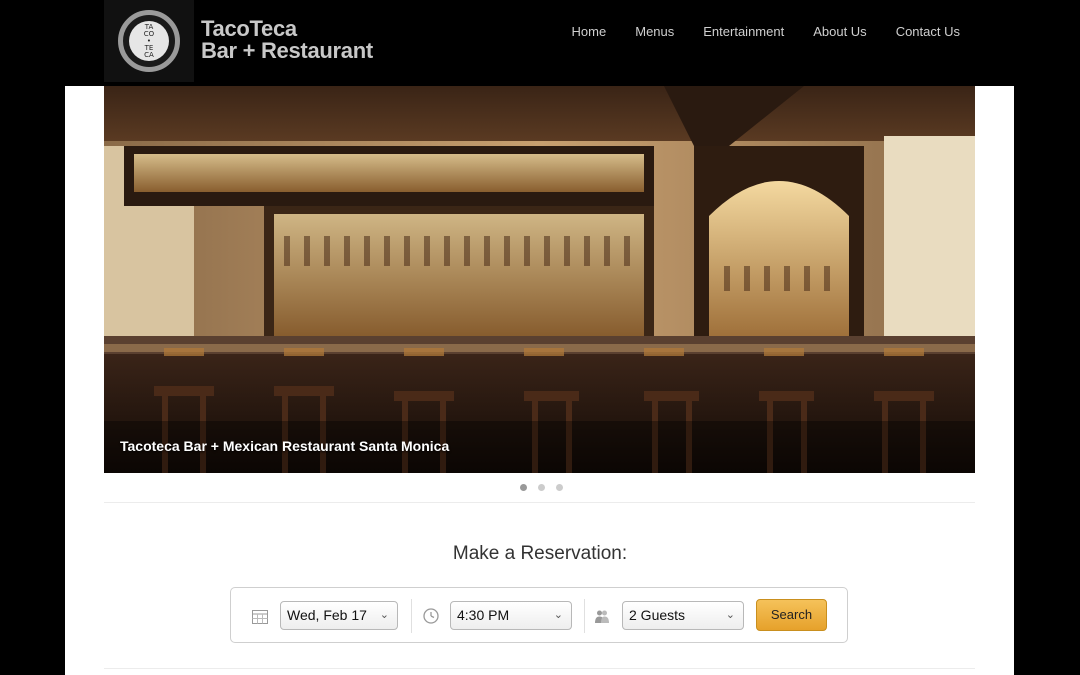  What do you see at coordinates (540, 553) in the screenshot?
I see `reservation-title: Make a Reservation:` at bounding box center [540, 553].